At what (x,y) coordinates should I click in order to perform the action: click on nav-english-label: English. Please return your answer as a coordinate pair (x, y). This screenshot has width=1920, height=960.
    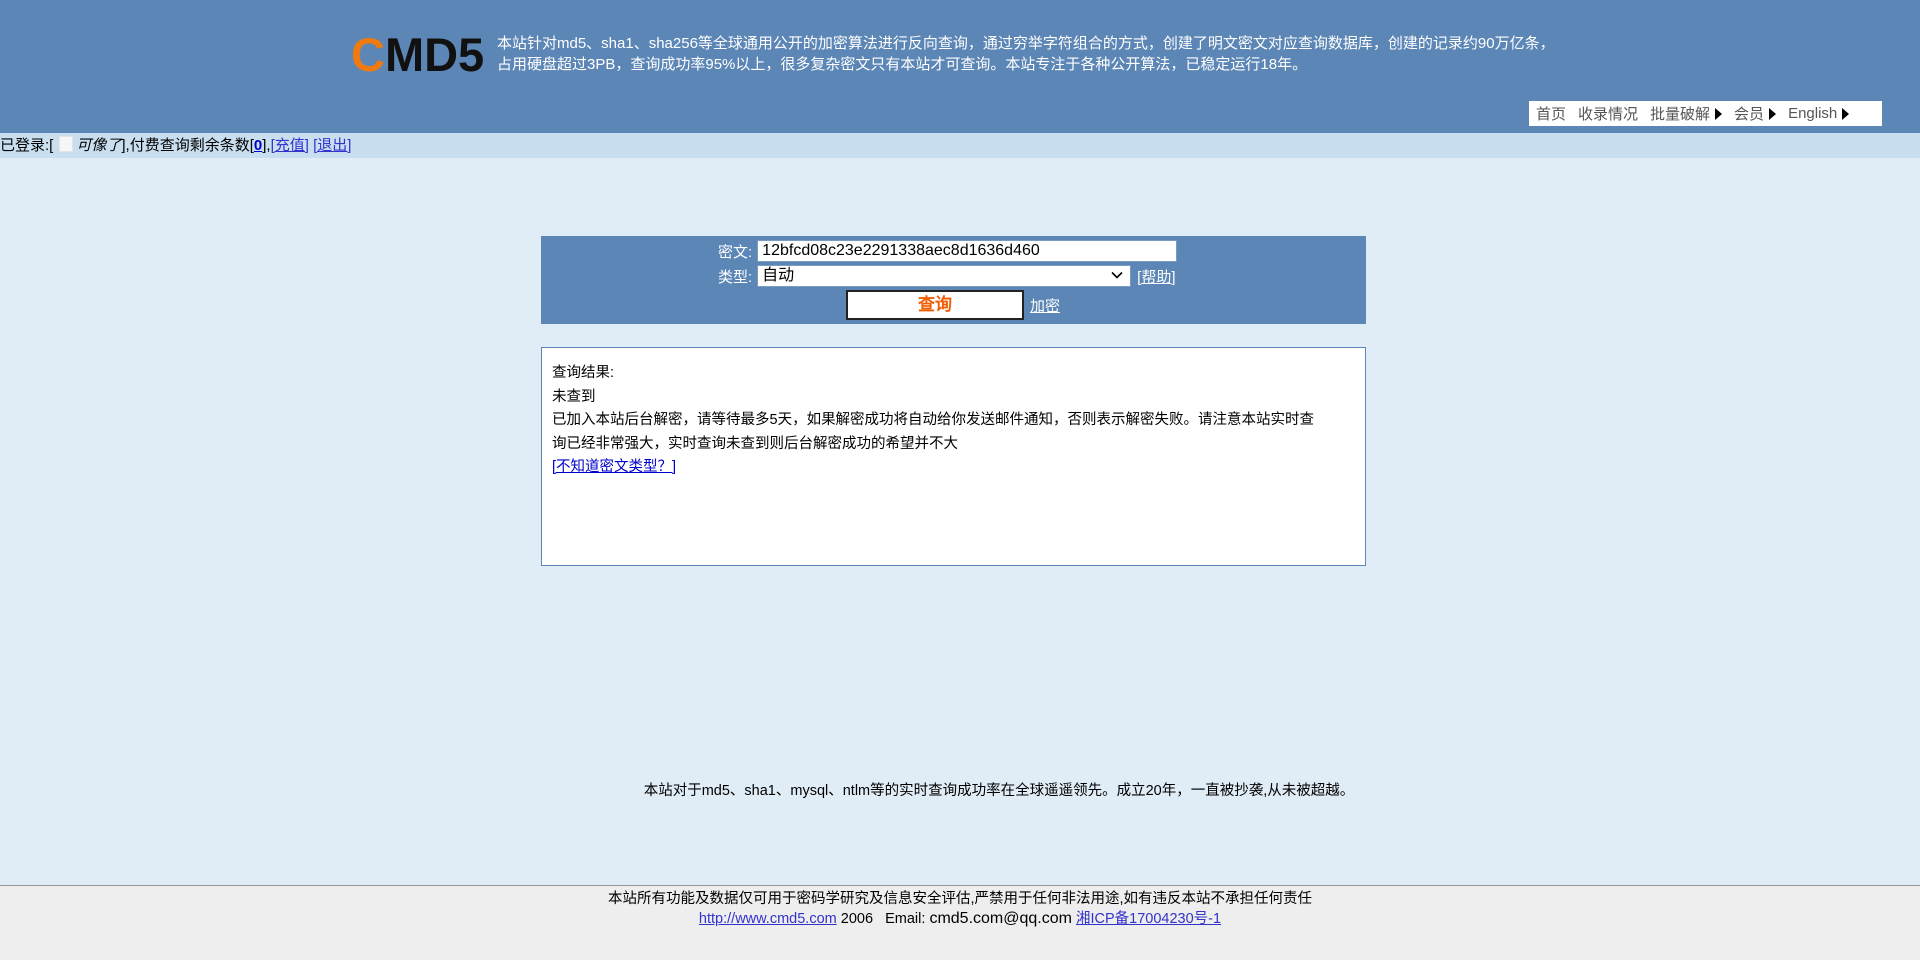
    Looking at the image, I should click on (1813, 113).